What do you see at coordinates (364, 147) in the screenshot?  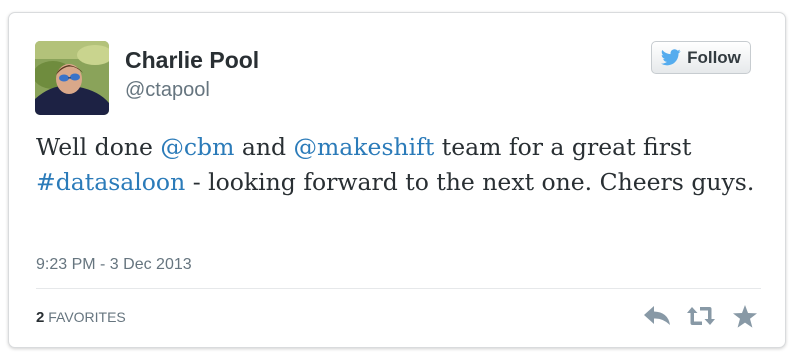 I see `mention-makeshift-link: @makeshift` at bounding box center [364, 147].